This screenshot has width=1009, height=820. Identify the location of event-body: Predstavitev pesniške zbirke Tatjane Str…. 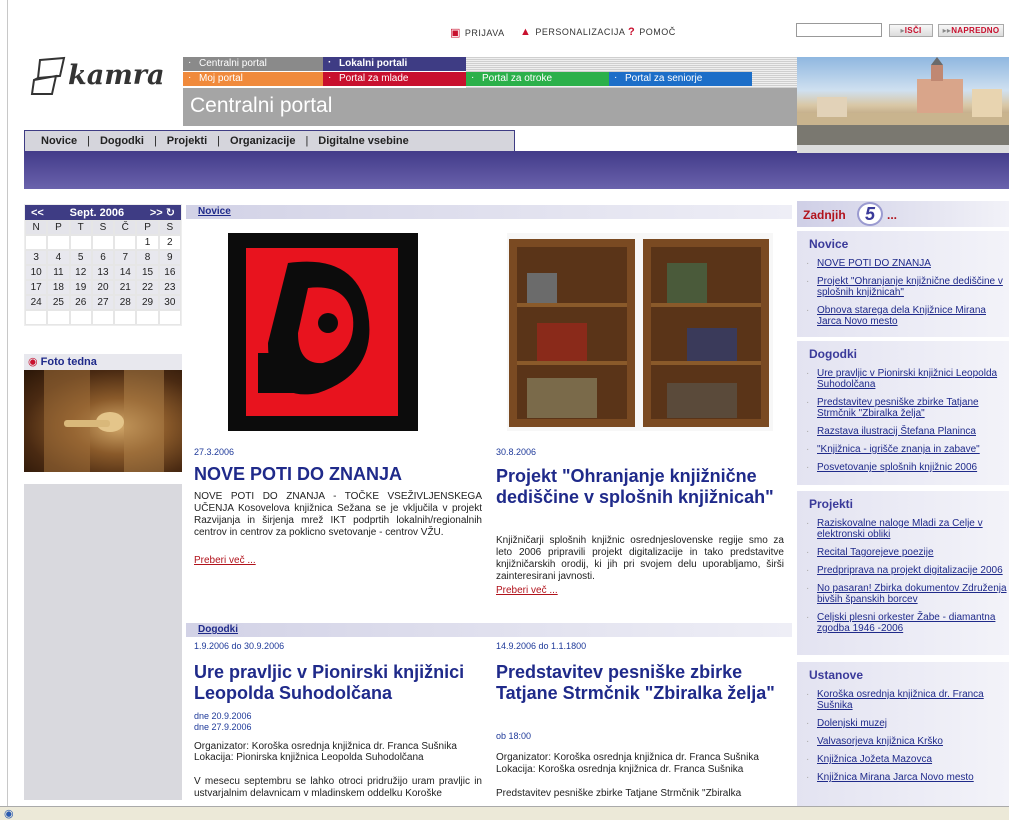
(619, 793).